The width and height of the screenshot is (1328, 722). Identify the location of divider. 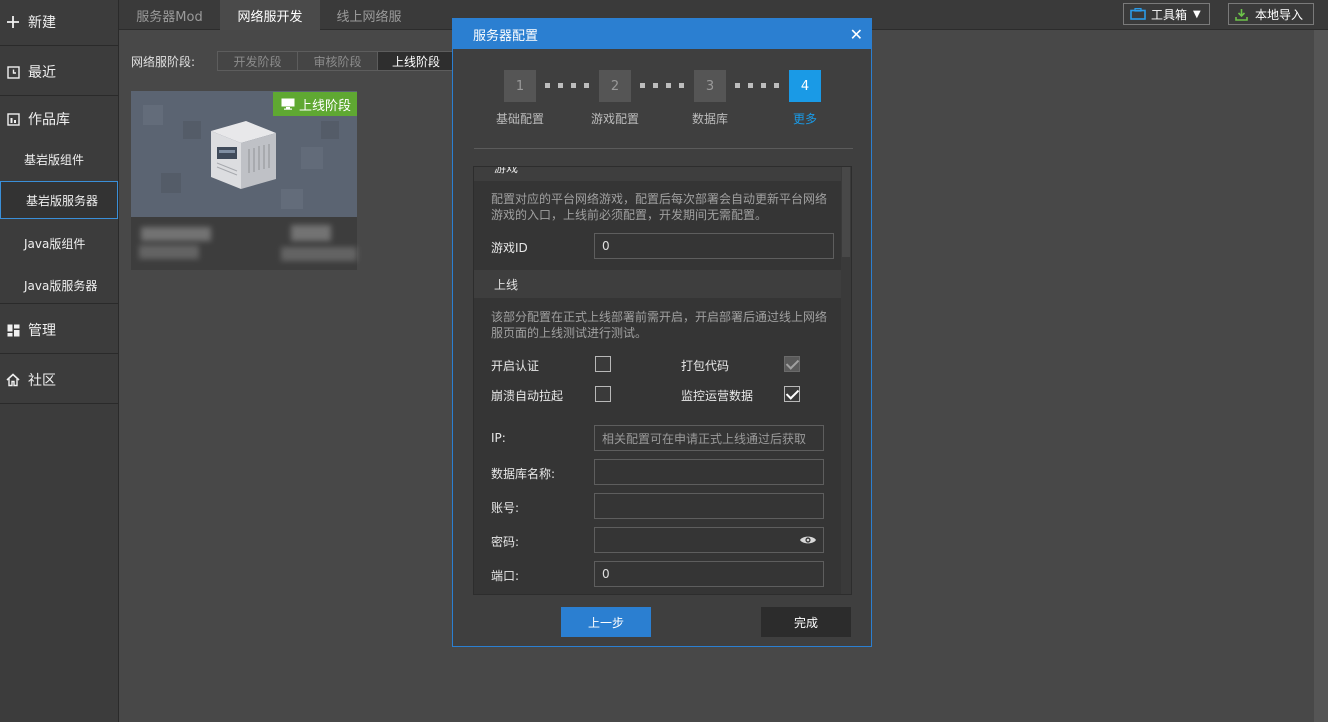
(663, 148).